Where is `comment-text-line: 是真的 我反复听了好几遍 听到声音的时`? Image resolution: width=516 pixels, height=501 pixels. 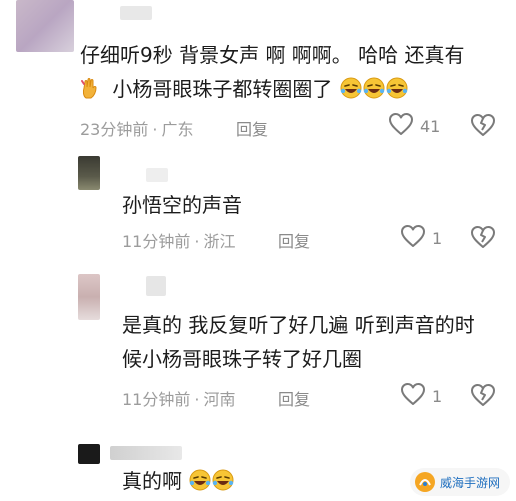
comment-text-line: 是真的 我反复听了好几遍 听到声音的时 is located at coordinates (298, 325).